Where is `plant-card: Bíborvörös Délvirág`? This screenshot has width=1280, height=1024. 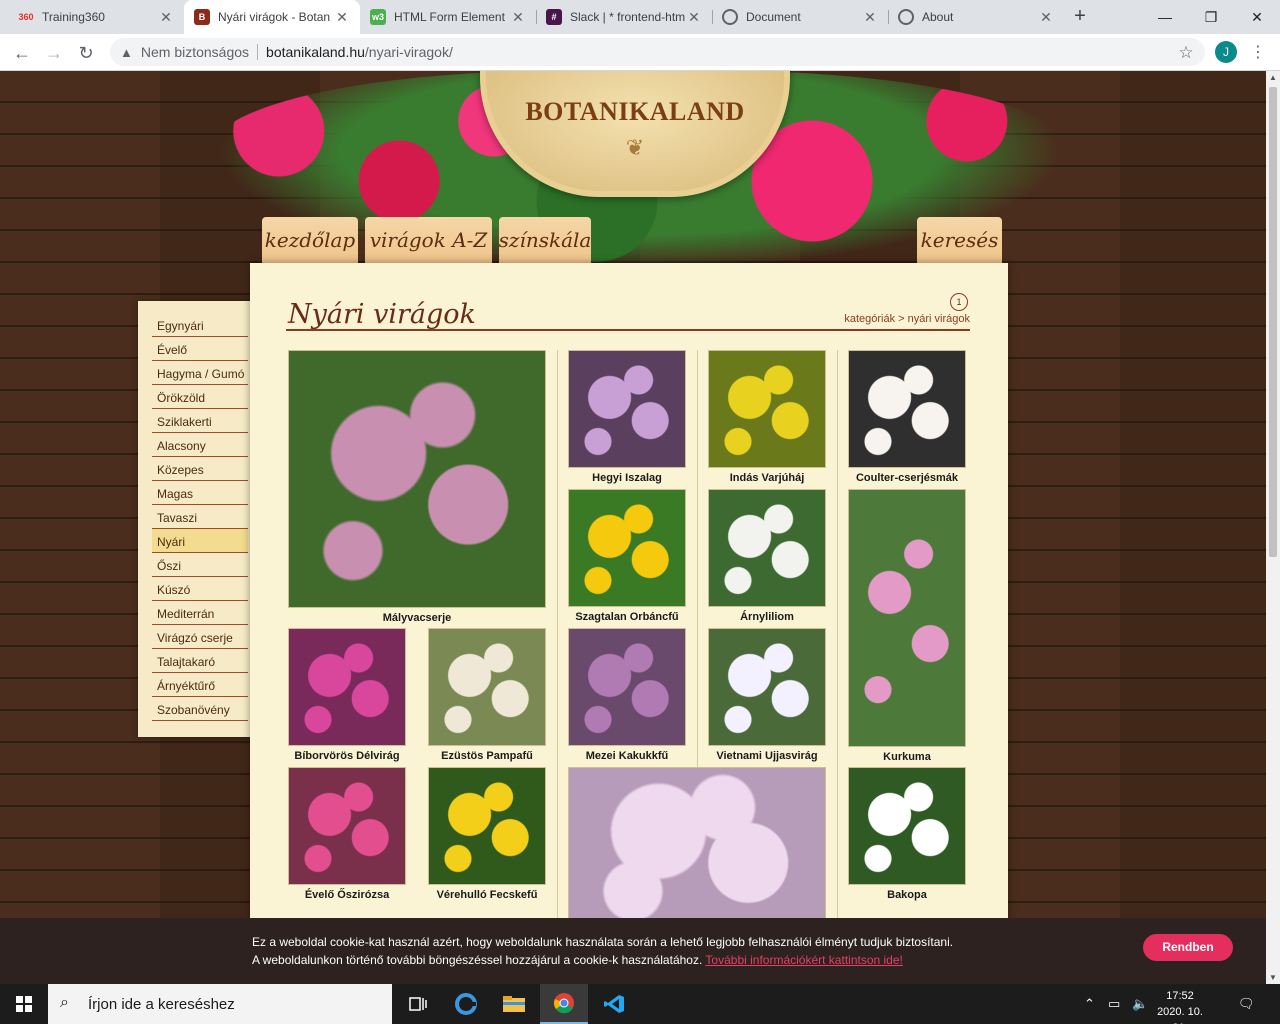
plant-card: Bíborvörös Délvirág is located at coordinates (347, 696).